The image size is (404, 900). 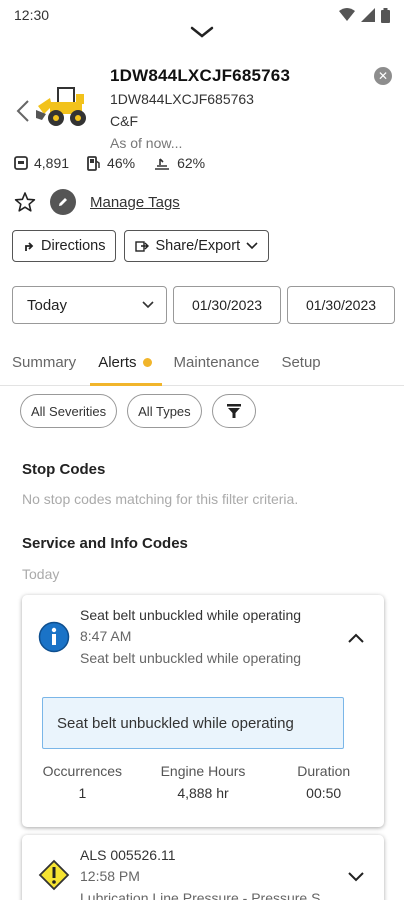 I want to click on alert-description: Seat belt unbuckled while operating, so click(x=191, y=658).